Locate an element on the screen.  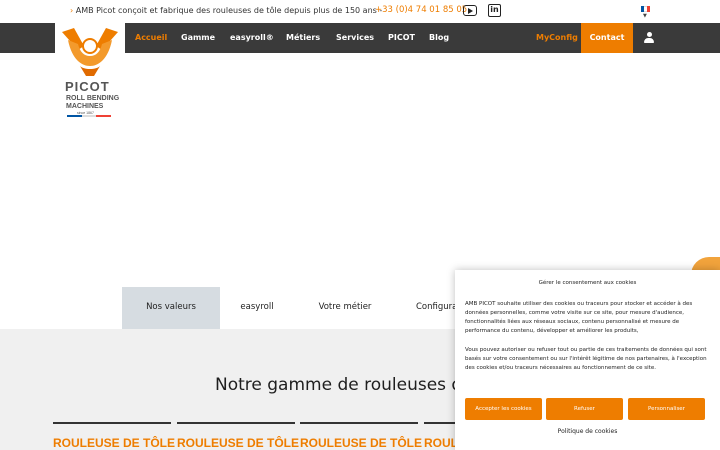
logo-emblem-icon is located at coordinates (90, 52).